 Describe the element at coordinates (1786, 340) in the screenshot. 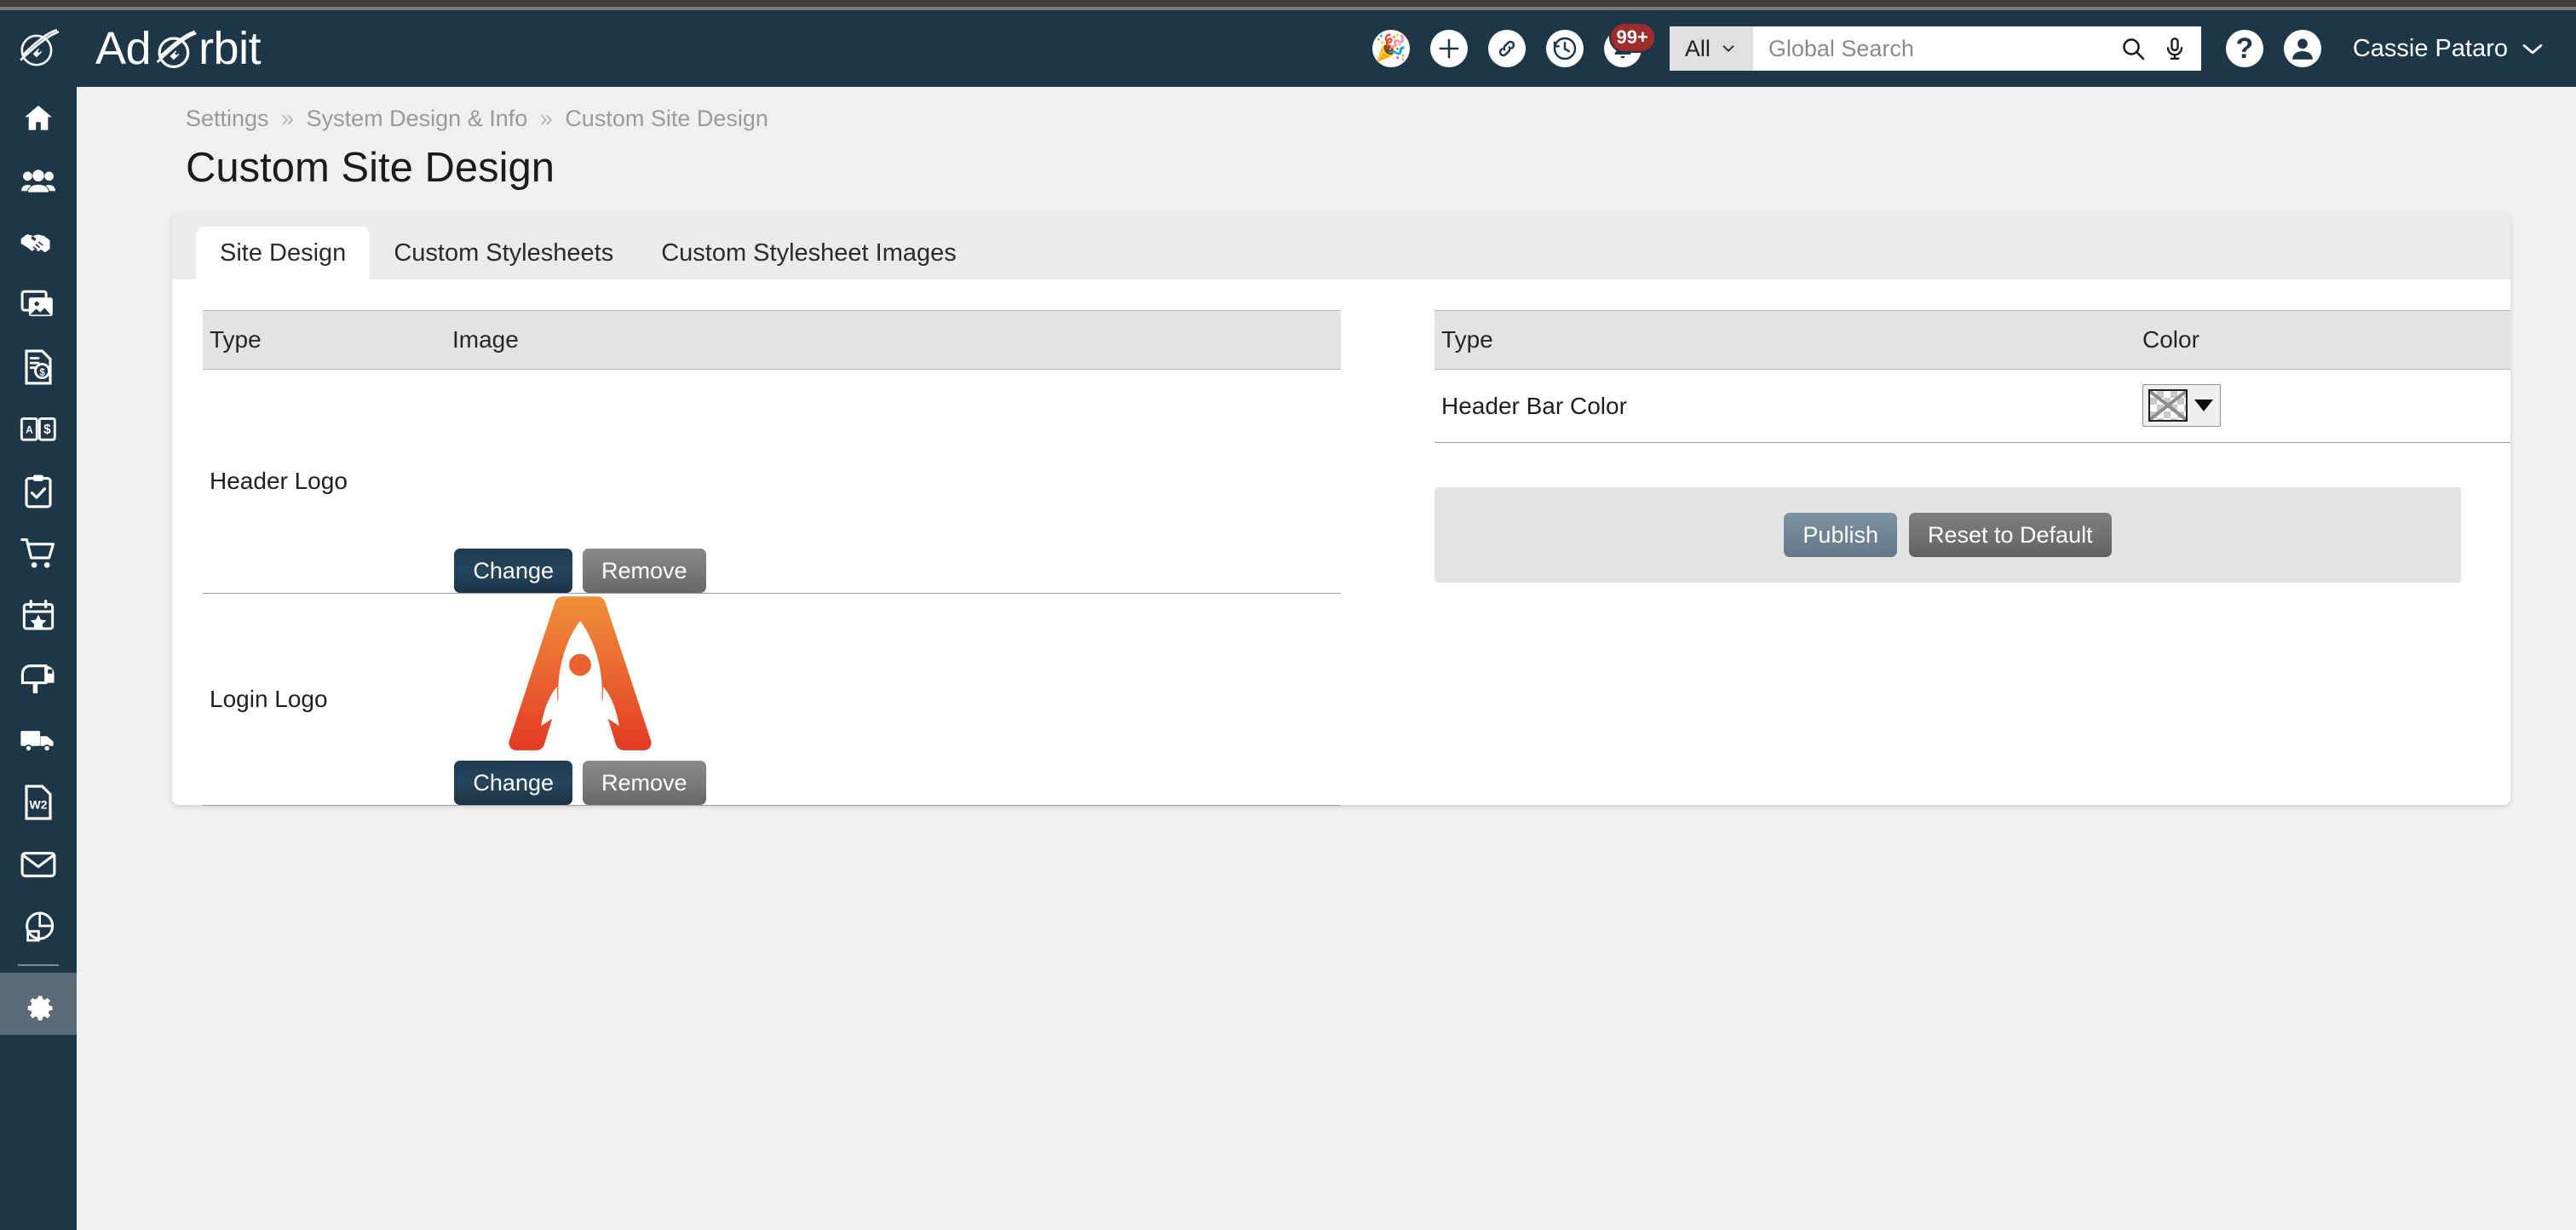

I see `colors-col-type: Type` at that location.